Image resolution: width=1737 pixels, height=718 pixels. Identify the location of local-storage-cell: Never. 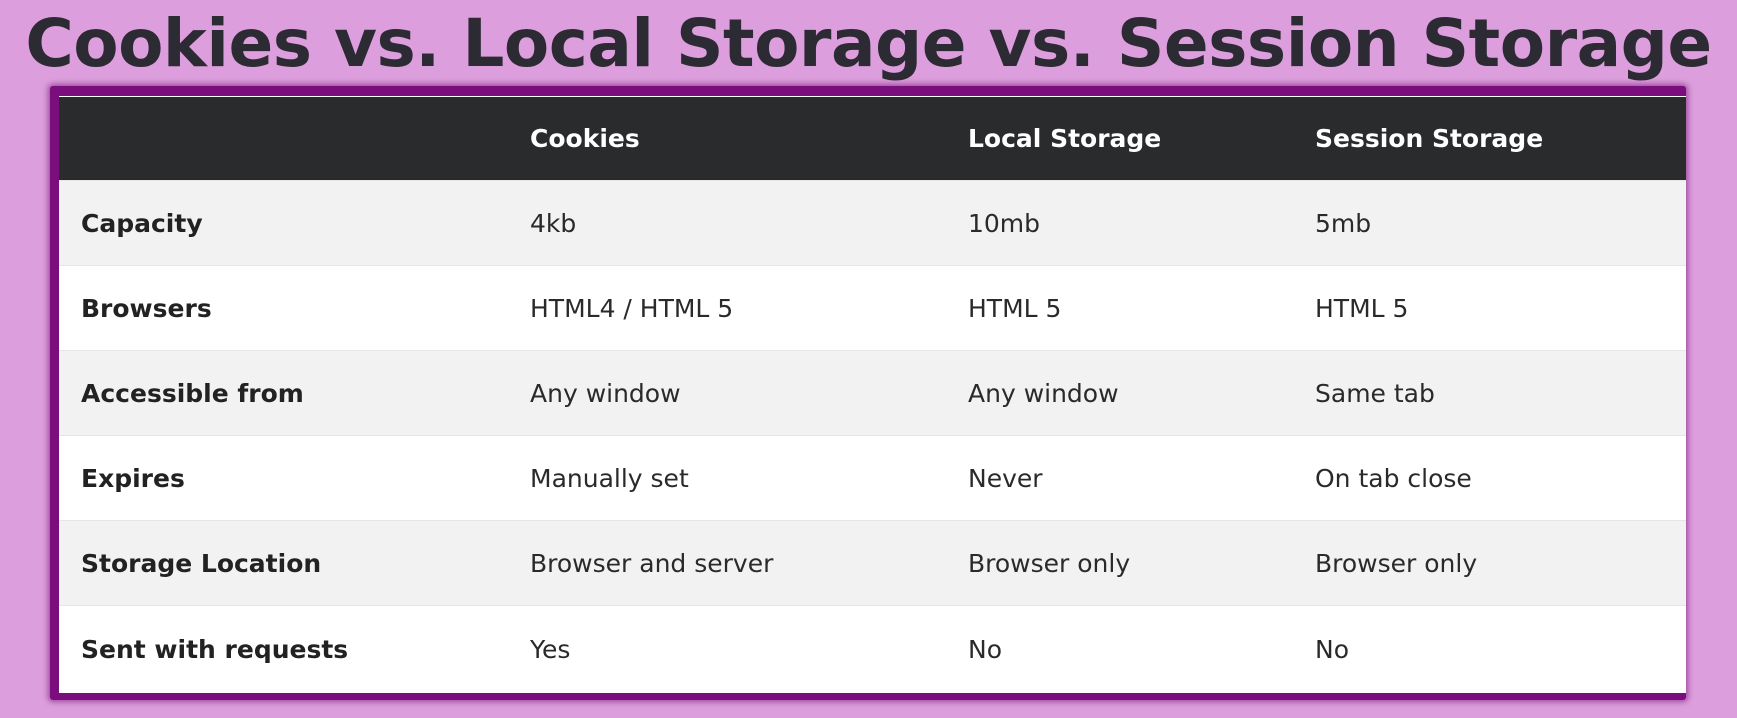
(1005, 478).